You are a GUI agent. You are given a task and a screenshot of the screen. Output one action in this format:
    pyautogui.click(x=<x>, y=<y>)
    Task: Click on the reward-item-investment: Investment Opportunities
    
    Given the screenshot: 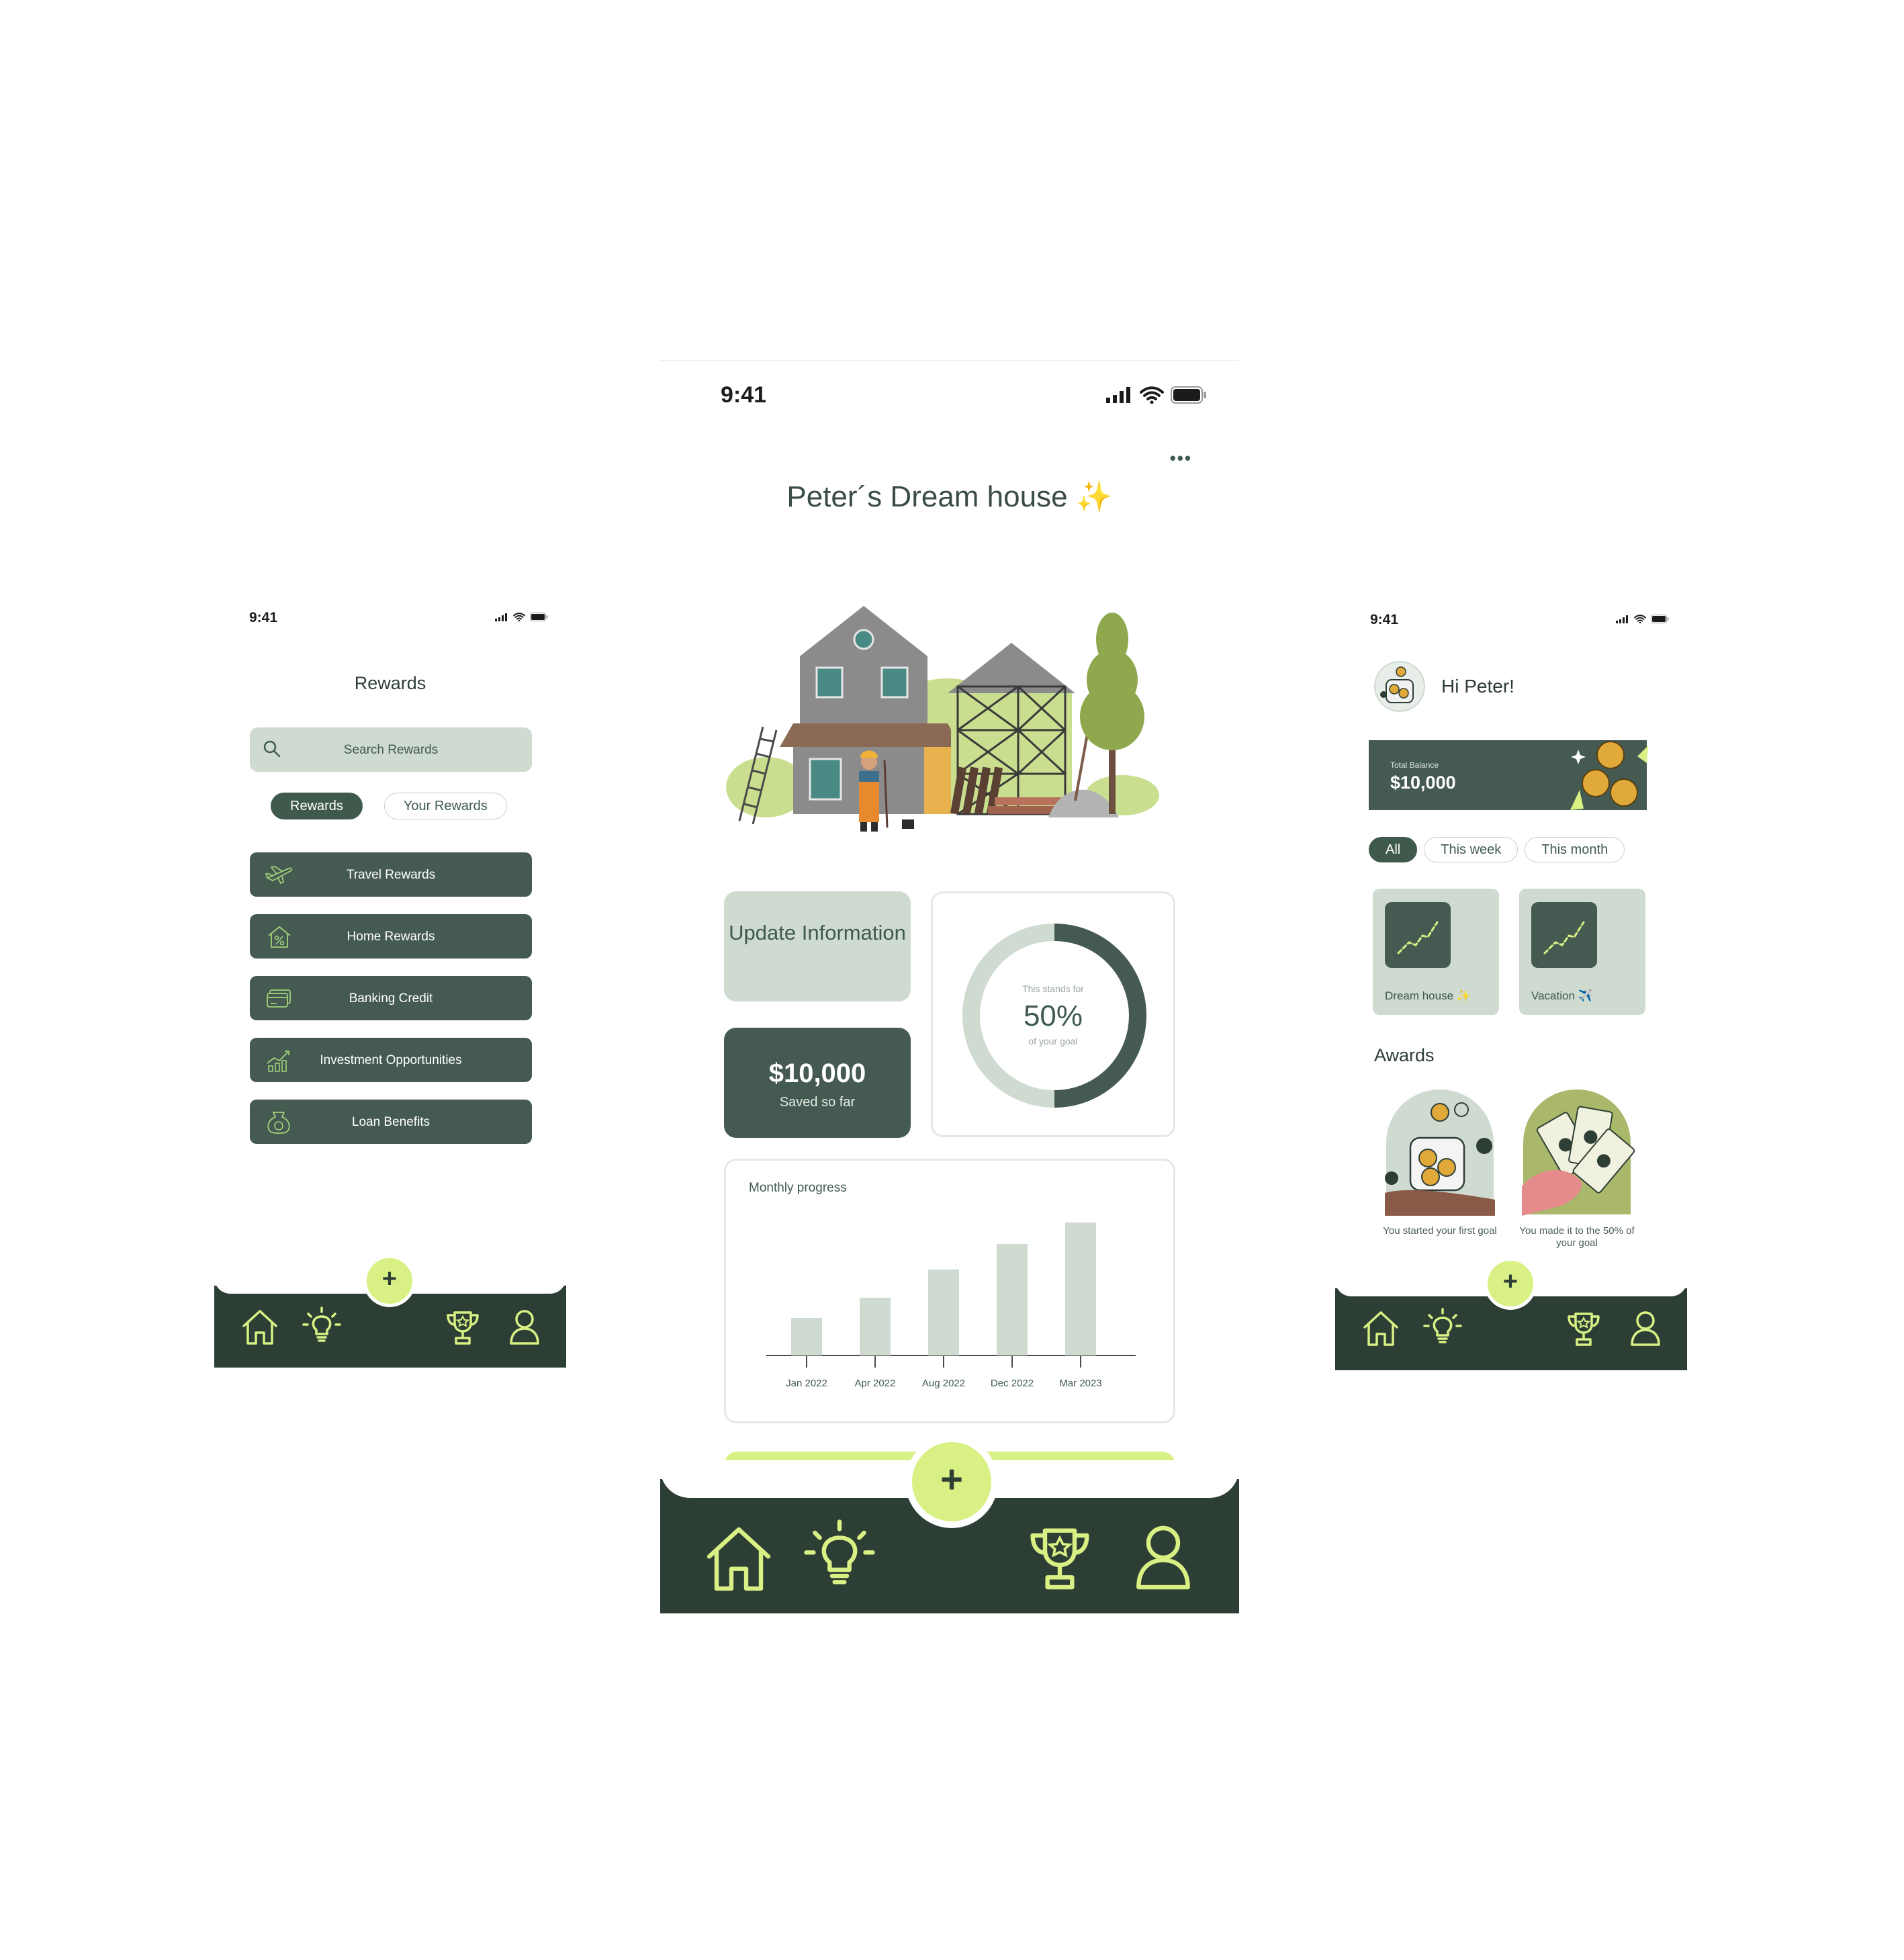 What is the action you would take?
    pyautogui.click(x=391, y=1060)
    